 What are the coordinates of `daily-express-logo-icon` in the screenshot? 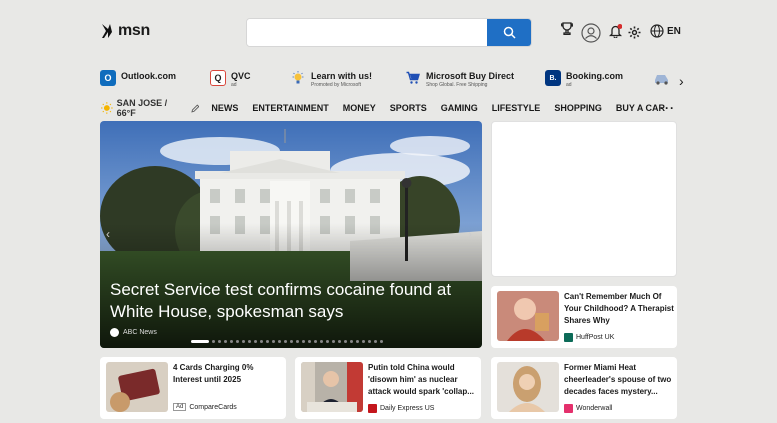 It's located at (372, 408).